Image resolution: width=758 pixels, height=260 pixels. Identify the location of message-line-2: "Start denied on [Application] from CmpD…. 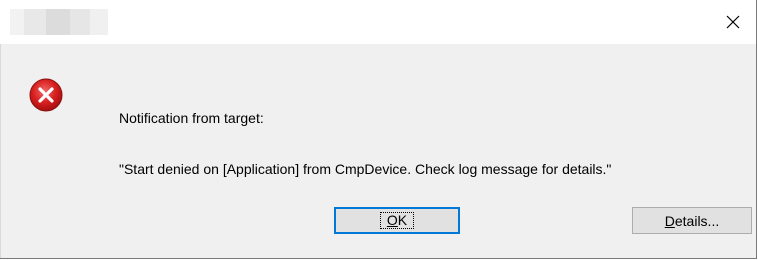
(365, 169).